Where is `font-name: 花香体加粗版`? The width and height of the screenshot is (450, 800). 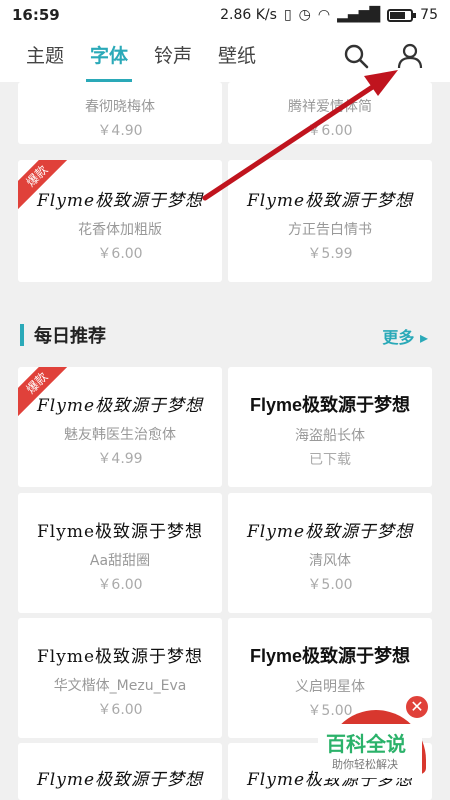 font-name: 花香体加粗版 is located at coordinates (120, 230).